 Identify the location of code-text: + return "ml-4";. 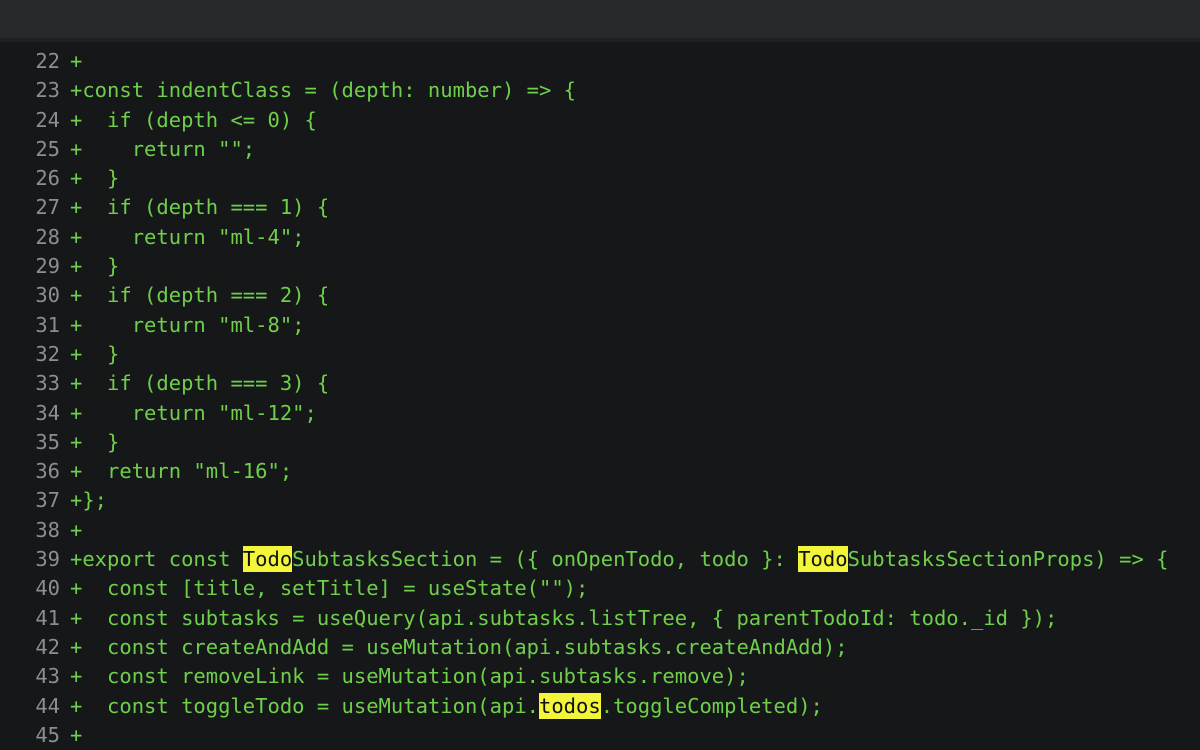
(187, 236).